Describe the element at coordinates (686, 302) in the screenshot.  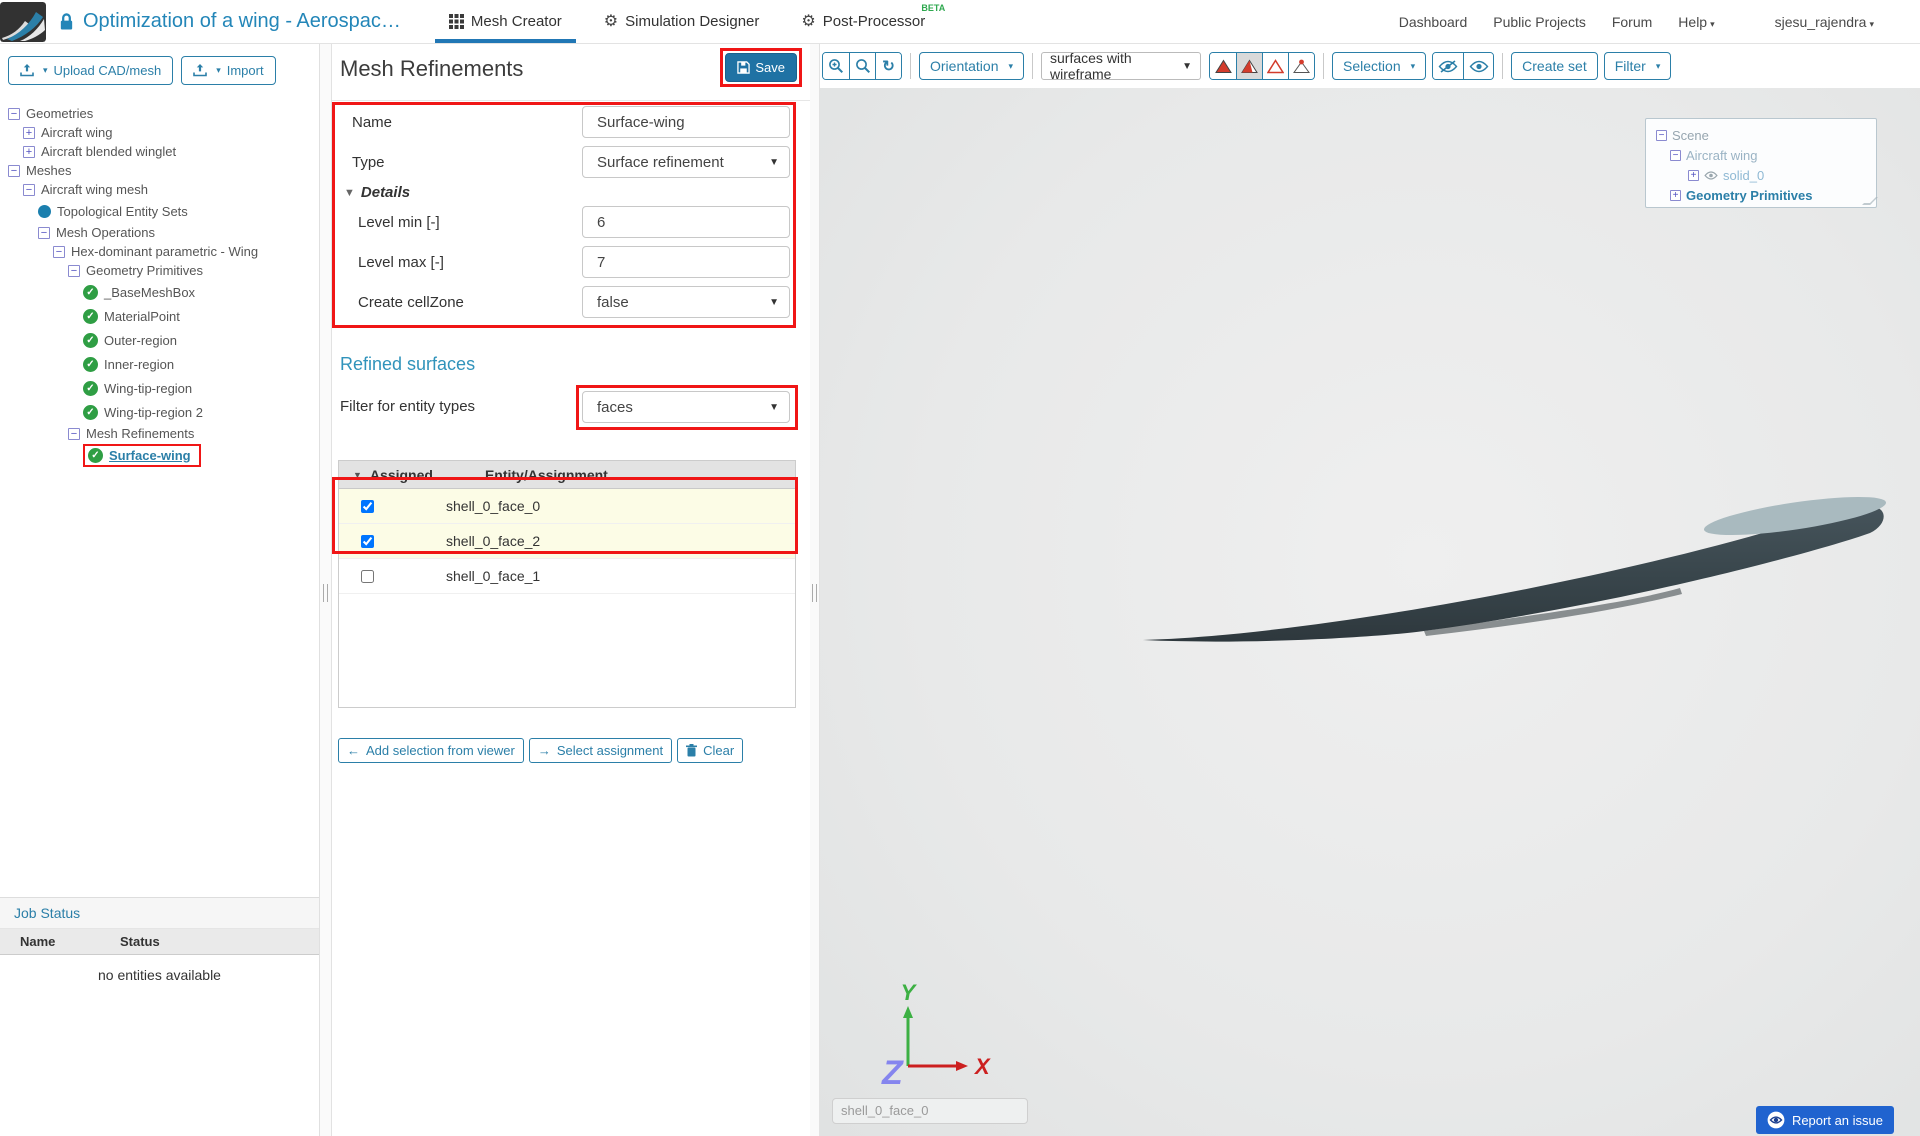
I see `cellzone-select: false ▼` at that location.